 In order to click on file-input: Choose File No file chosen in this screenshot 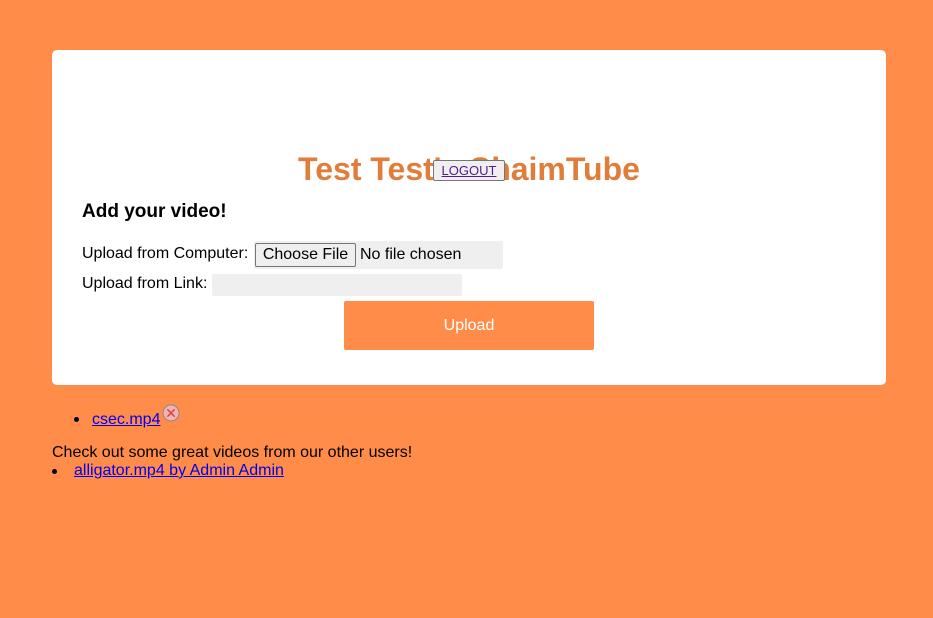, I will do `click(378, 255)`.